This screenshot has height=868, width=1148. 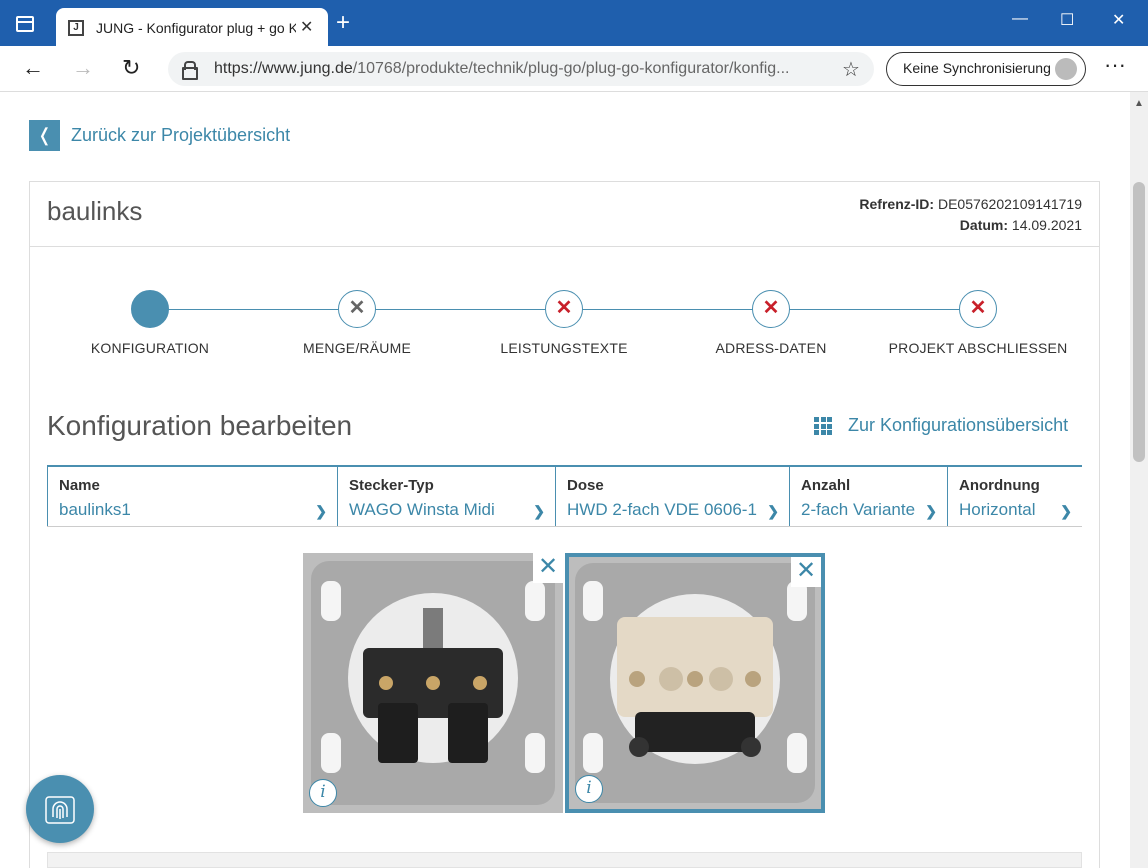 What do you see at coordinates (422, 509) in the screenshot?
I see `col-value: WAGO Winsta Midi` at bounding box center [422, 509].